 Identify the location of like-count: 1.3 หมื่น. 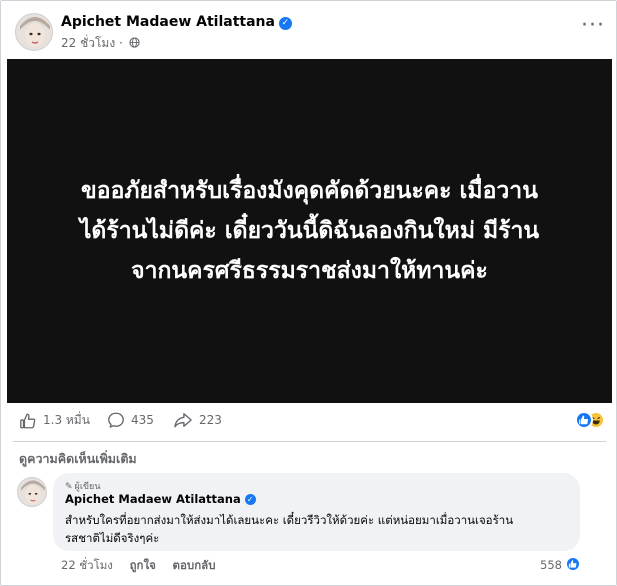
(66, 420).